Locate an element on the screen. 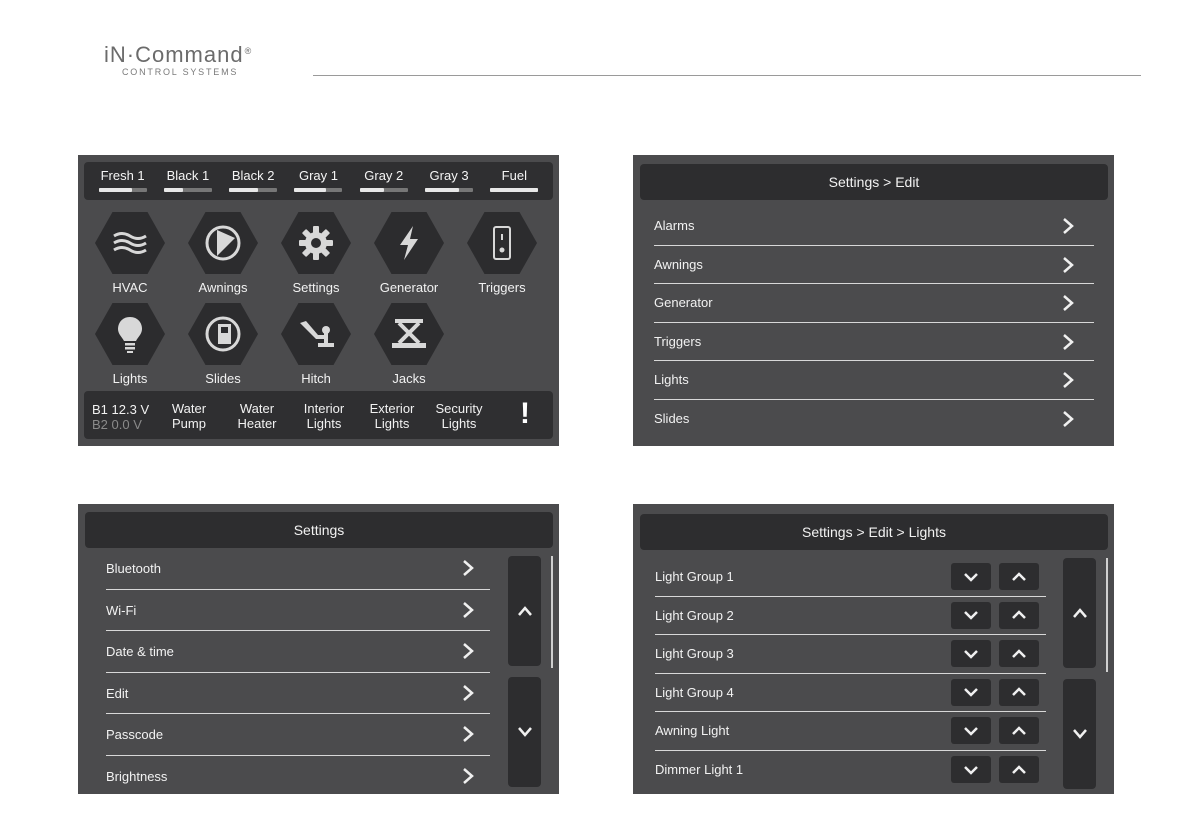  tank-gray-3: Gray 3 is located at coordinates (449, 177).